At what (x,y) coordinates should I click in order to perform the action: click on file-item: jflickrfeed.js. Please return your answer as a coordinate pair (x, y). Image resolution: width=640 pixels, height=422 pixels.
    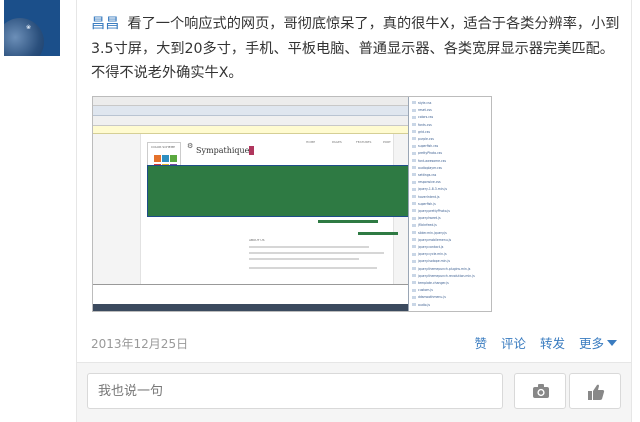
    Looking at the image, I should click on (427, 225).